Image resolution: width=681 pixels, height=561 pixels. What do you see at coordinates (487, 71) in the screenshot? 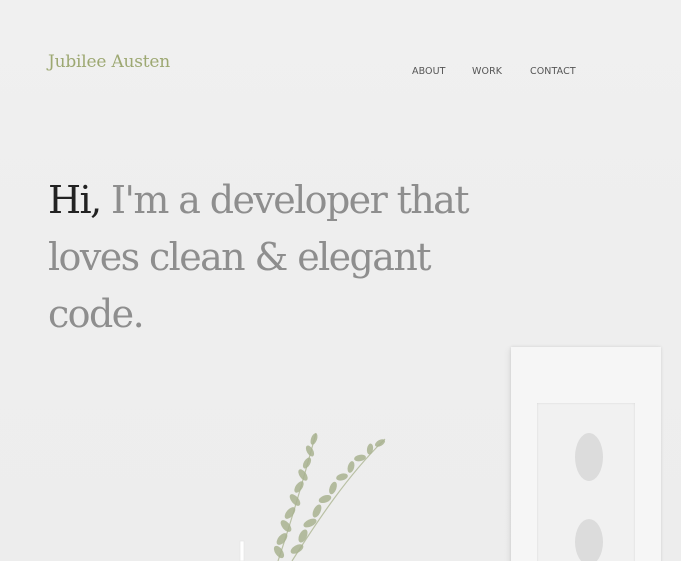
I see `nav-link-work: WORK` at bounding box center [487, 71].